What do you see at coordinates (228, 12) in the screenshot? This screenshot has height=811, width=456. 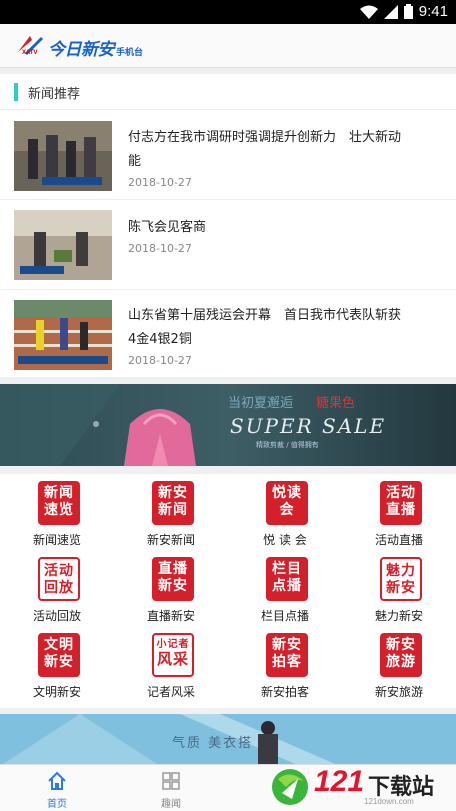 I see `status-bar: 9:41` at bounding box center [228, 12].